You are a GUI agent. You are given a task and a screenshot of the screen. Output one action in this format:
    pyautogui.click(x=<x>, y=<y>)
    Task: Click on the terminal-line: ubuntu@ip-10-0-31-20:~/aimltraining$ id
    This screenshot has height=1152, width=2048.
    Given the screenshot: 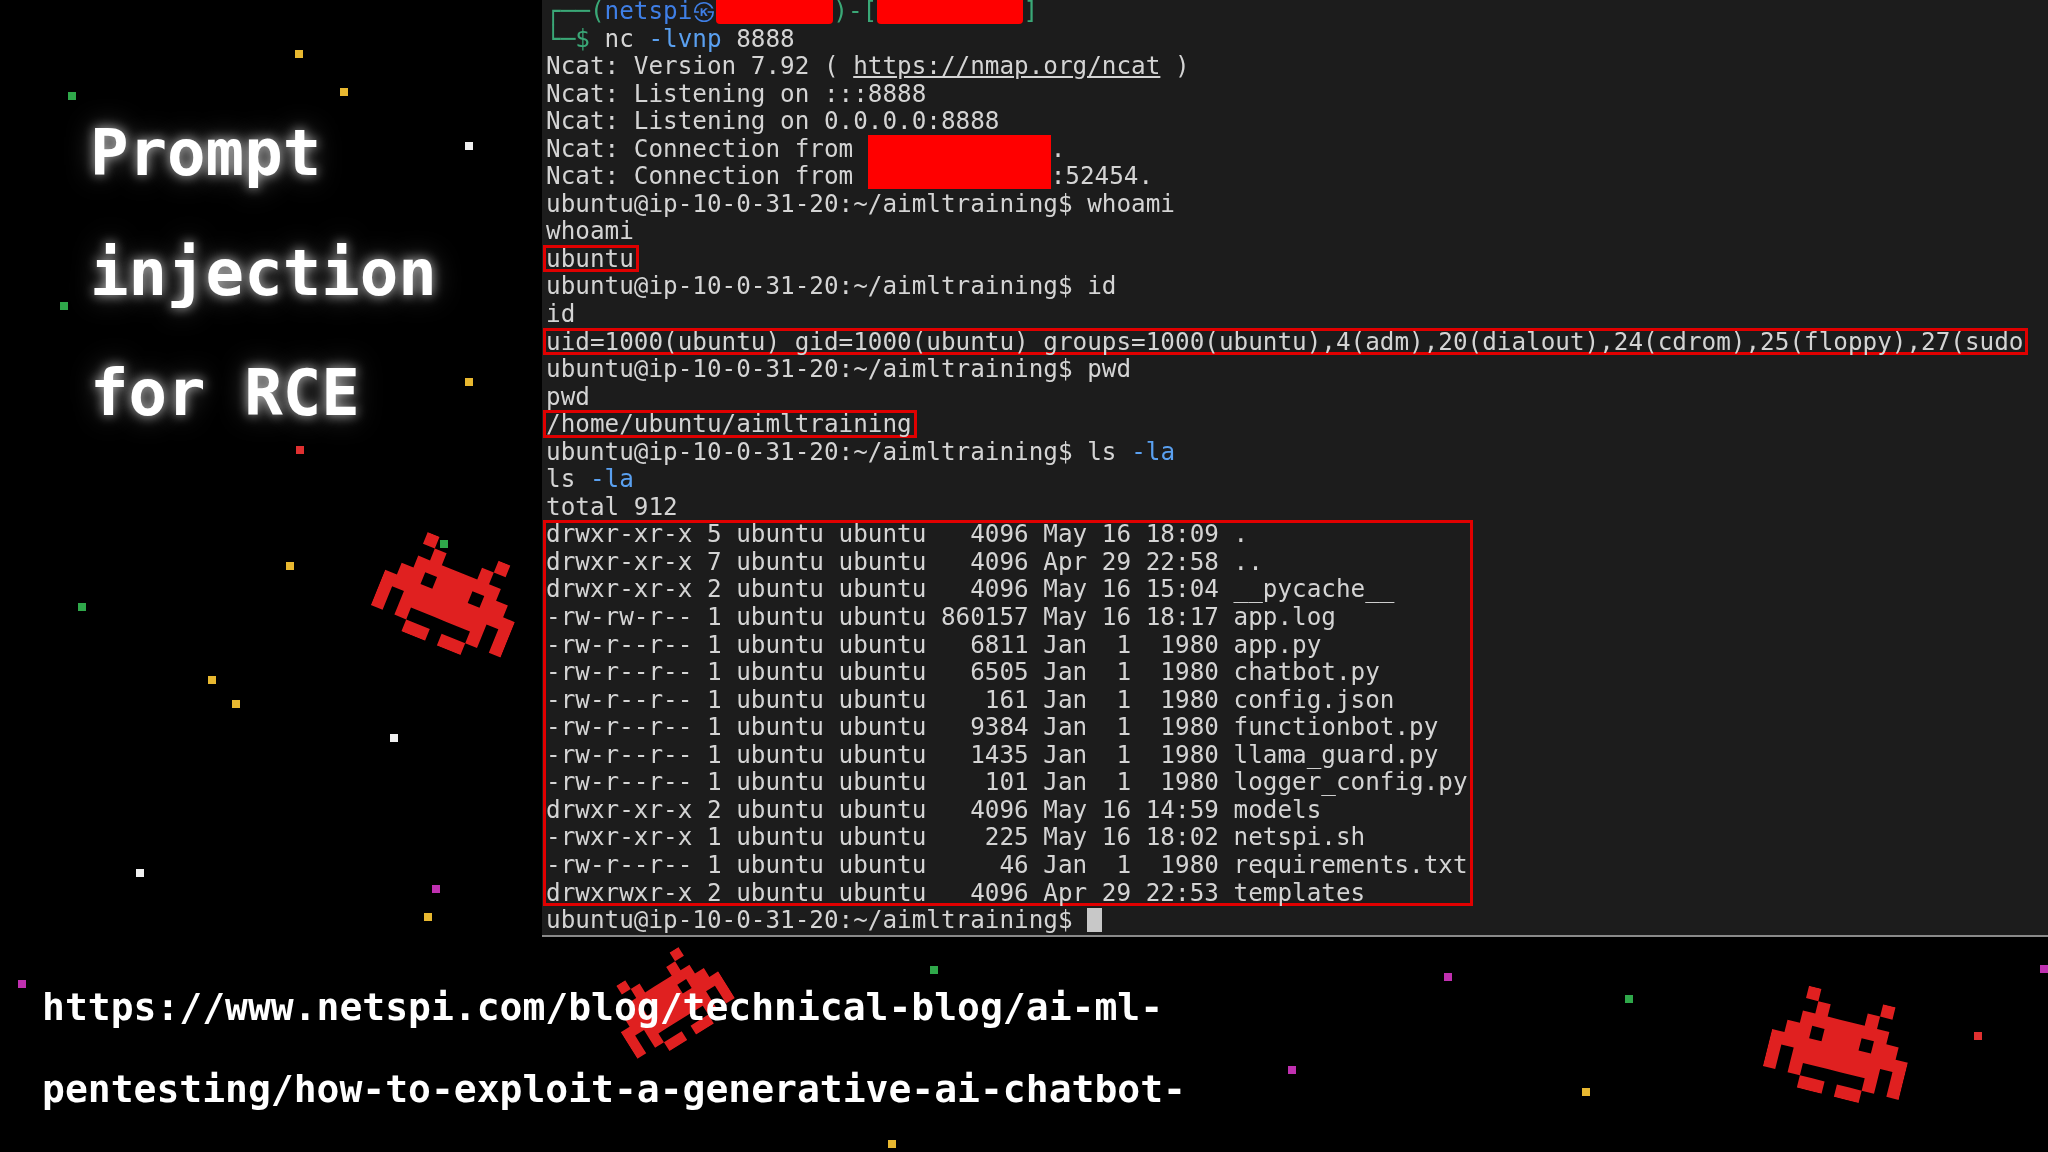 What is the action you would take?
    pyautogui.click(x=831, y=286)
    